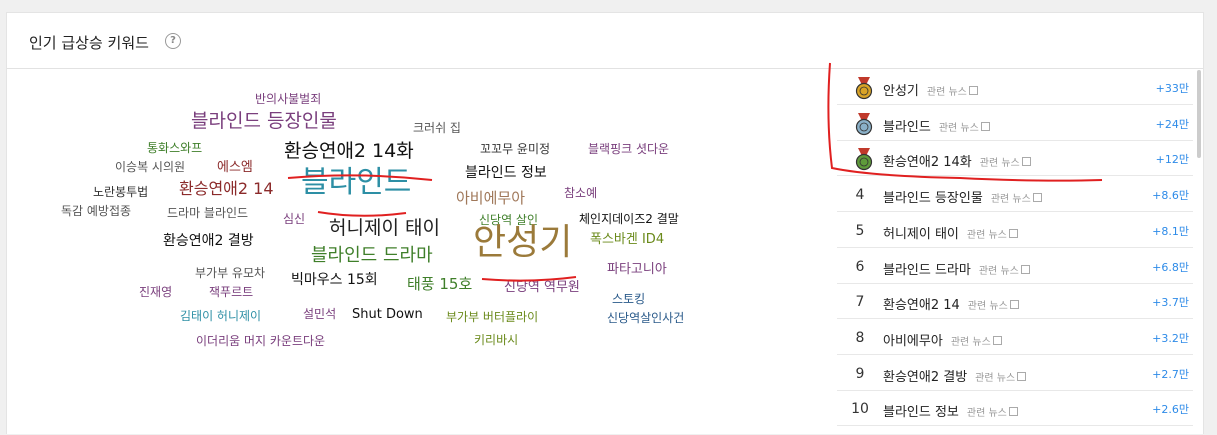 The height and width of the screenshot is (435, 1217). I want to click on cloud-keyword: 반의사불벌죄, so click(288, 99).